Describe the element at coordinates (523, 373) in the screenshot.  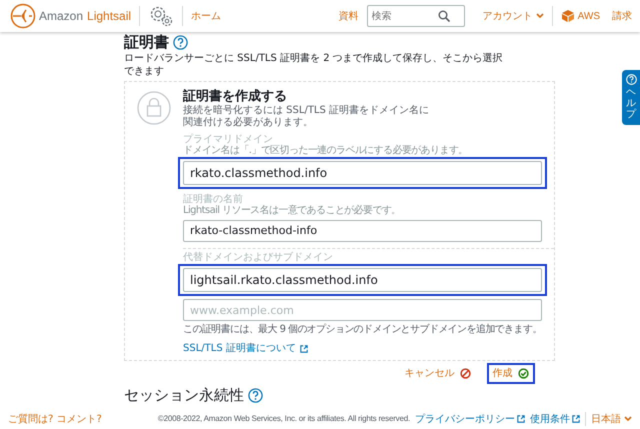
I see `check-icon` at that location.